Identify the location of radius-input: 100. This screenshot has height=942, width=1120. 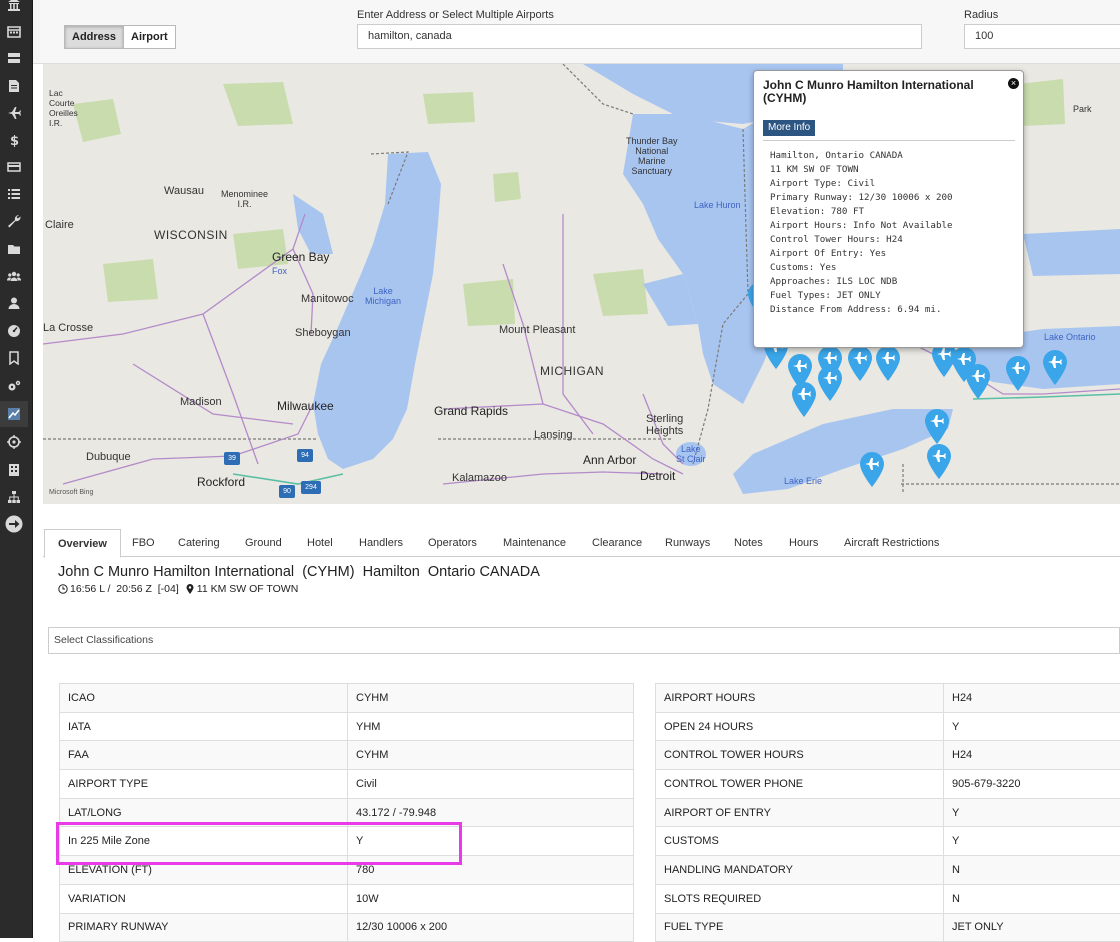
(1042, 36).